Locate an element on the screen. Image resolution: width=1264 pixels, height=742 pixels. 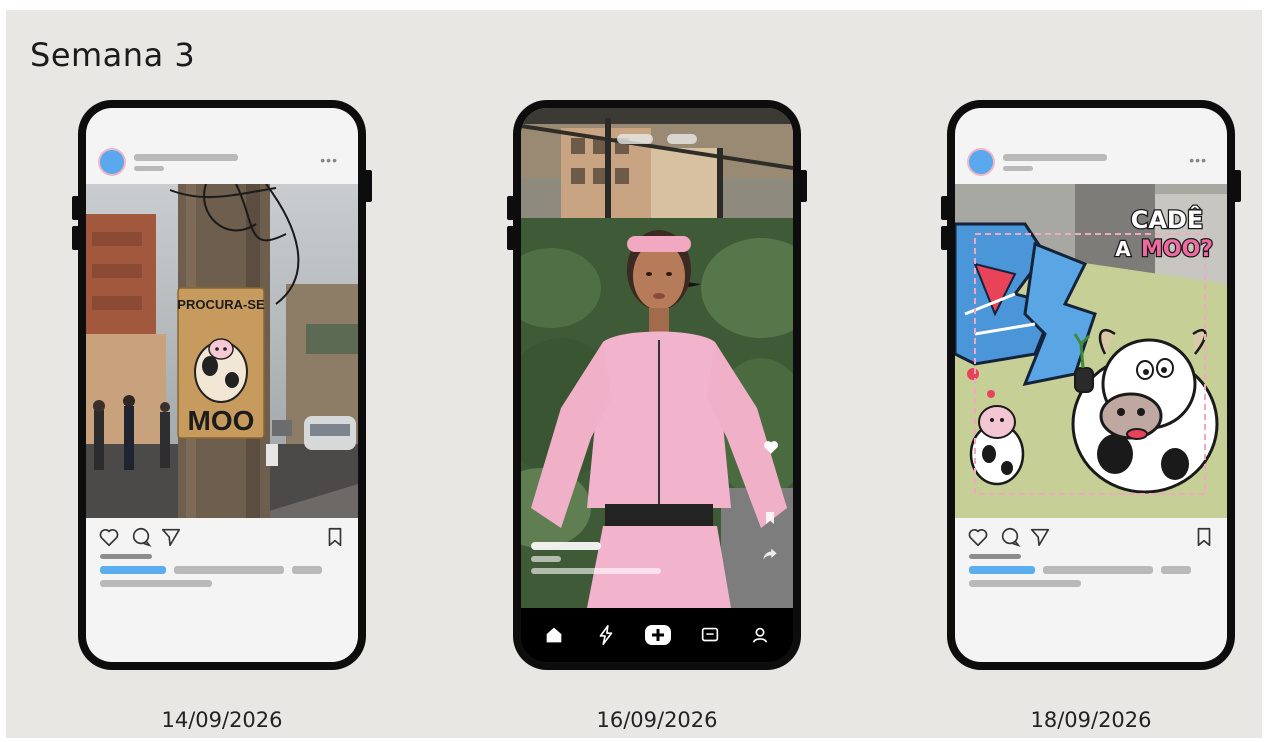
home-icon is located at coordinates (554, 635).